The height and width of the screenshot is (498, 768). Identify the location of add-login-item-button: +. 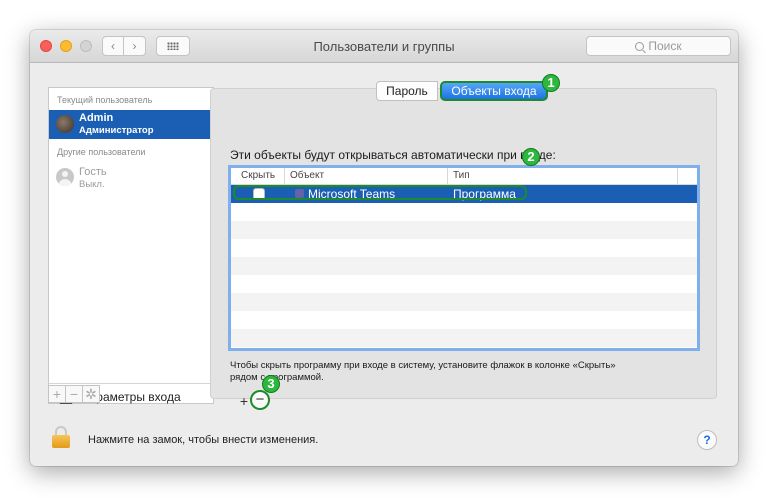
(244, 401).